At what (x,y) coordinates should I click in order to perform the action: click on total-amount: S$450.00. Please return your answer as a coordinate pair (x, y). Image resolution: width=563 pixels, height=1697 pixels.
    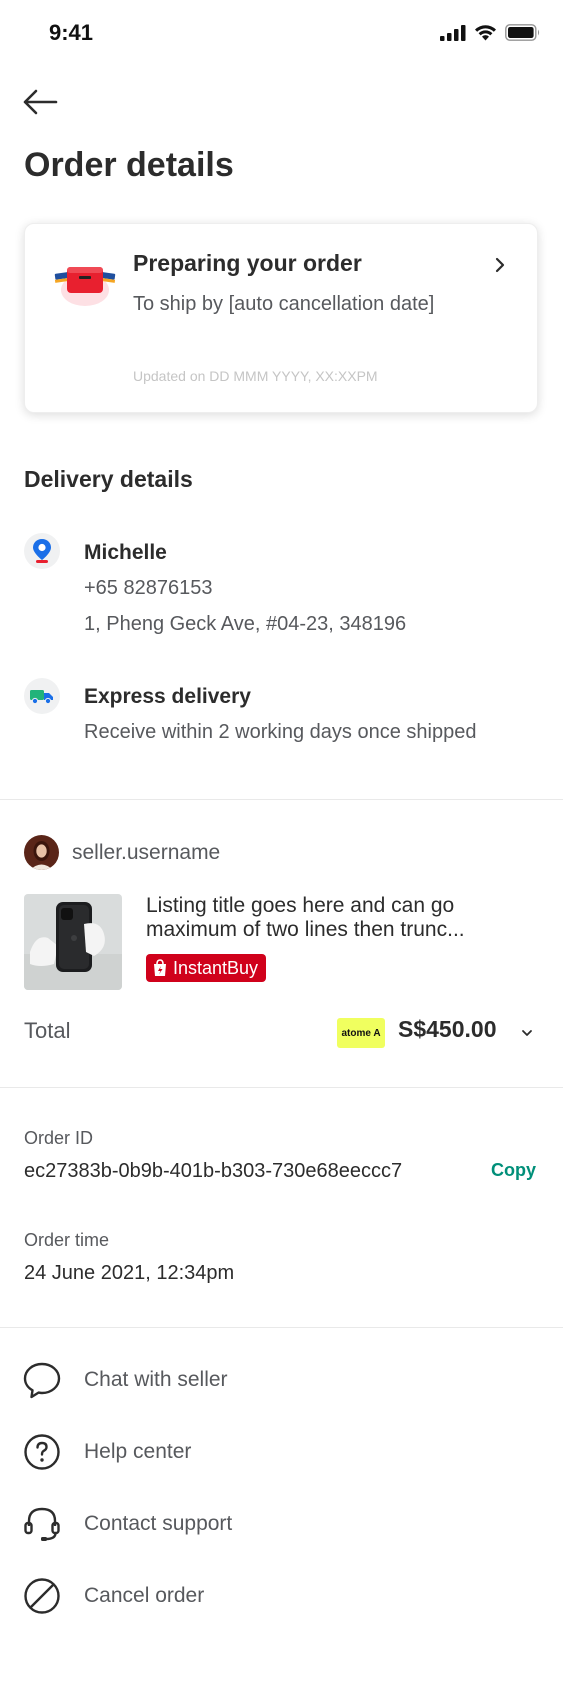
    Looking at the image, I should click on (447, 1029).